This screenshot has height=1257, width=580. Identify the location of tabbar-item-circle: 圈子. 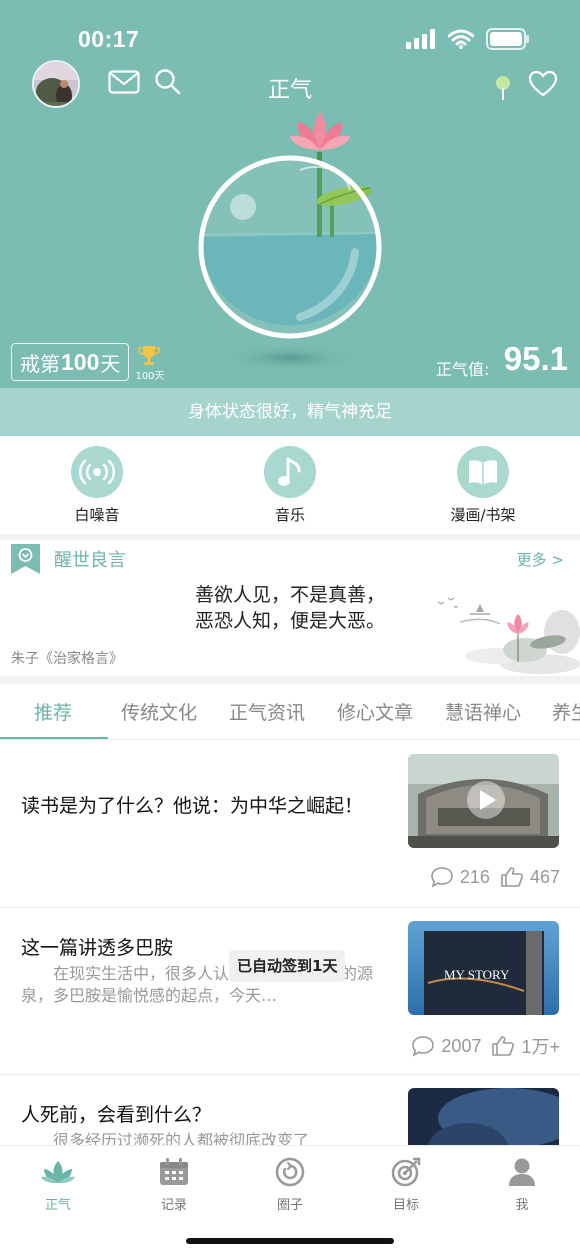
(290, 1184).